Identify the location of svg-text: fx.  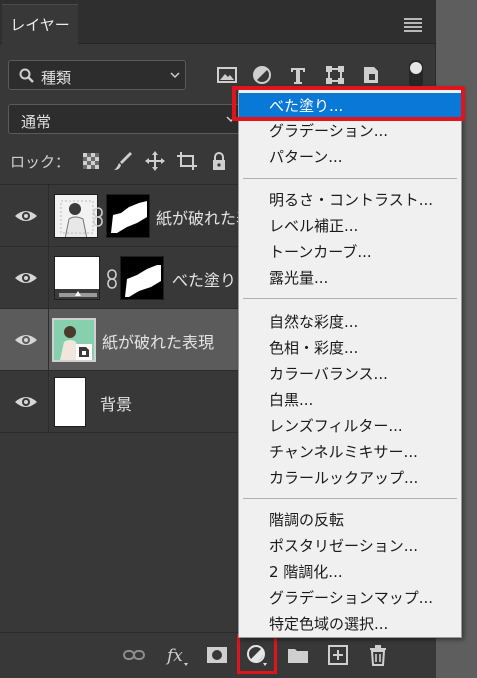
(174, 656).